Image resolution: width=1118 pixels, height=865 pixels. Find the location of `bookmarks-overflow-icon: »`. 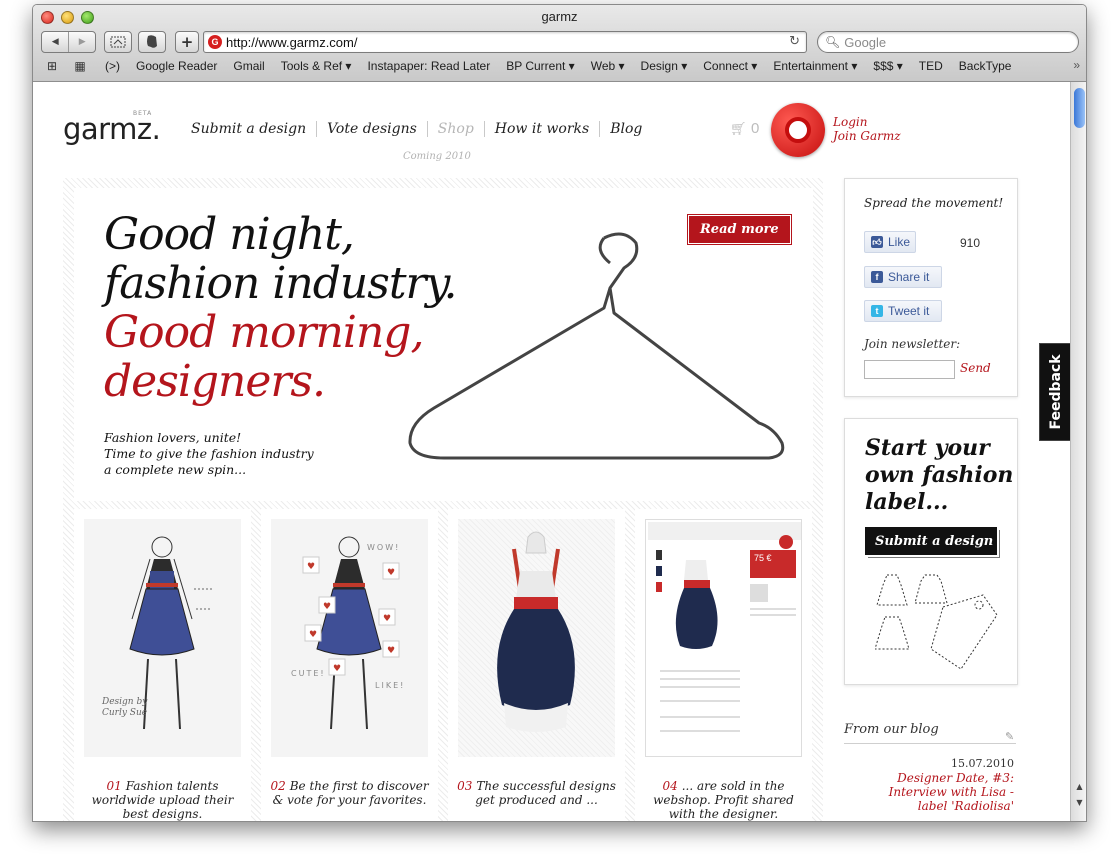

bookmarks-overflow-icon: » is located at coordinates (1076, 65).